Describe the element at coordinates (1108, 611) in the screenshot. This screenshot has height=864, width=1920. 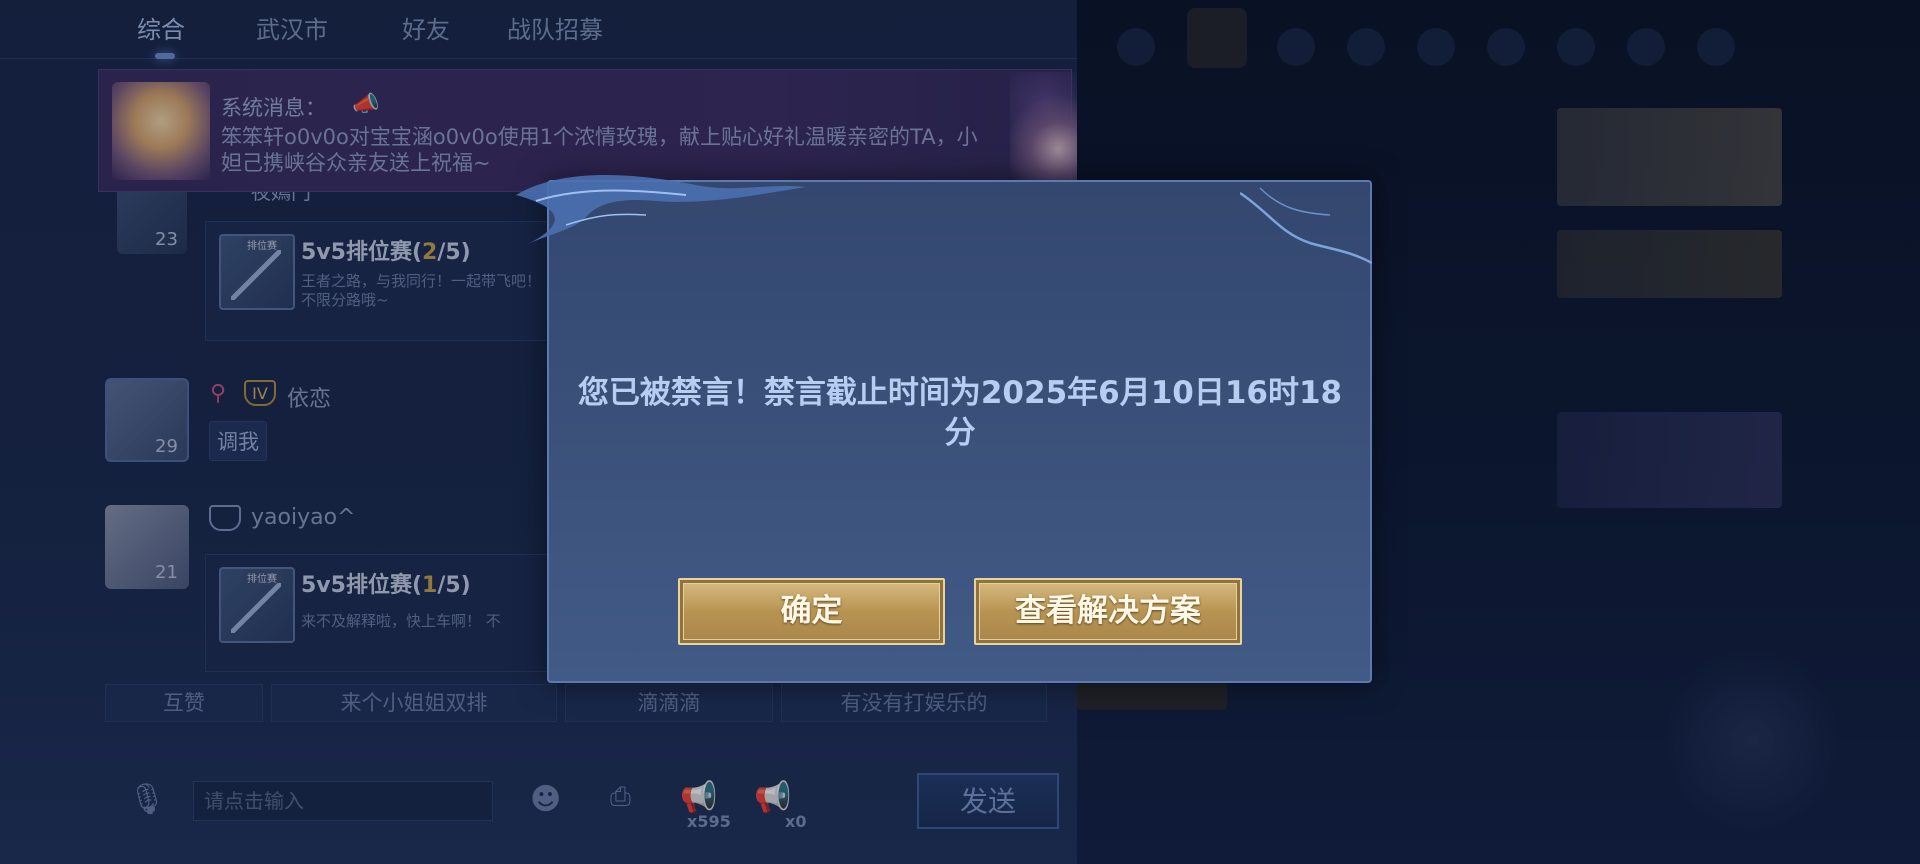
I see `view-solution-button: 查看解决方案` at that location.